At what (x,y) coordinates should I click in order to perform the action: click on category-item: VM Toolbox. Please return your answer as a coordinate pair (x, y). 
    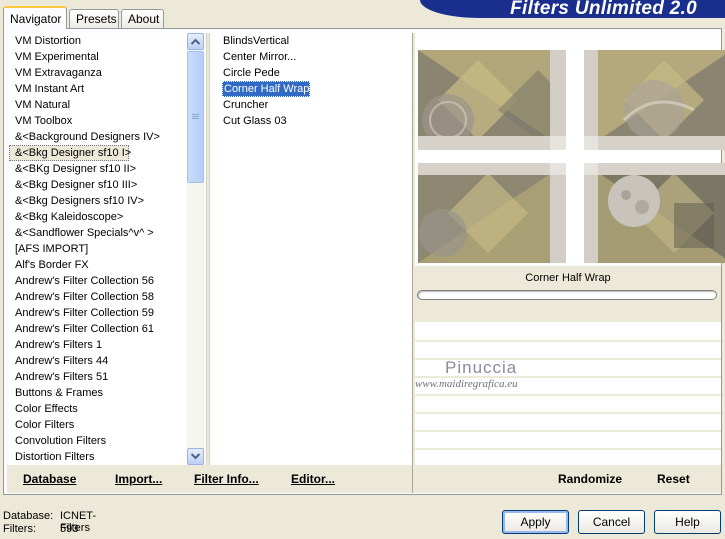
    Looking at the image, I should click on (98, 121).